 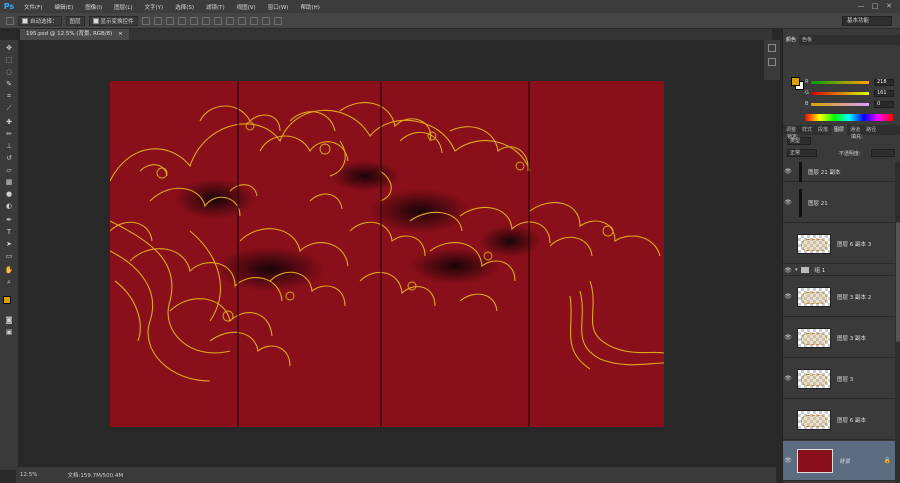 What do you see at coordinates (839, 130) in the screenshot?
I see `tab-layers: 图层` at bounding box center [839, 130].